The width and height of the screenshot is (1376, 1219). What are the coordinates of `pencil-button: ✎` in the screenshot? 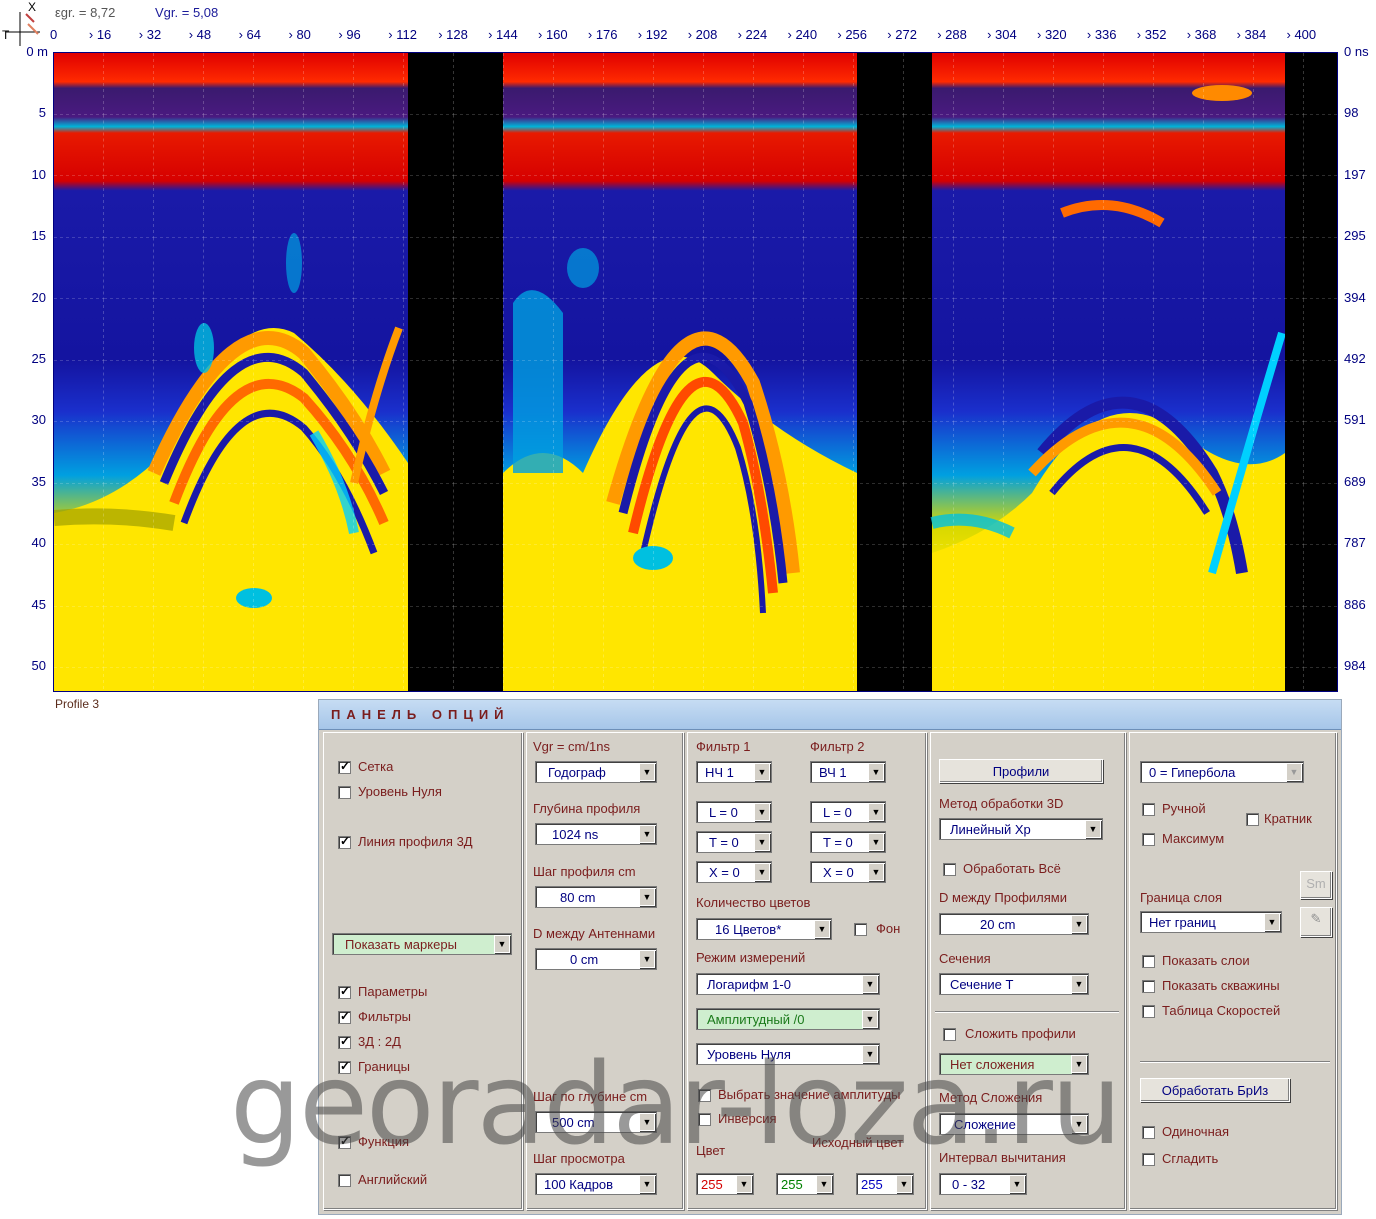 It's located at (1316, 922).